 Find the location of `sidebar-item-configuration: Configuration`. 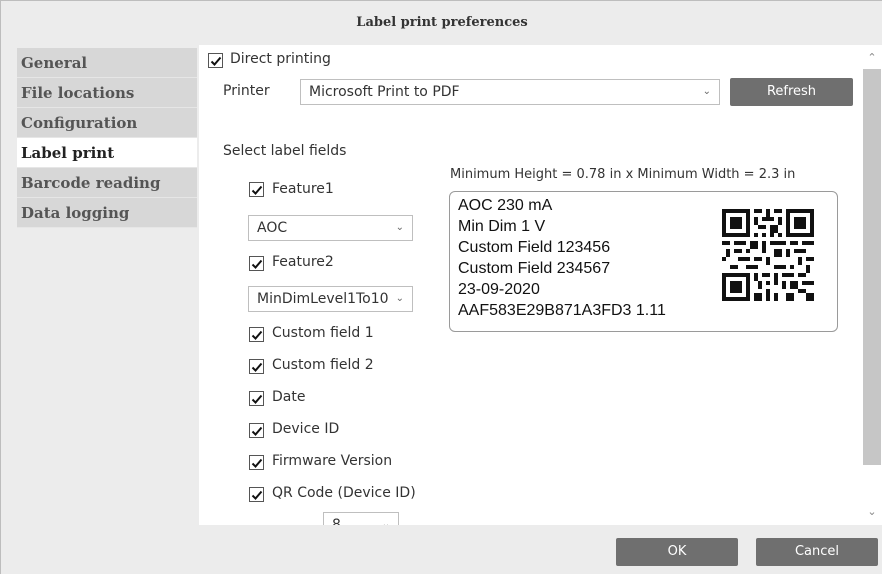

sidebar-item-configuration: Configuration is located at coordinates (107, 123).